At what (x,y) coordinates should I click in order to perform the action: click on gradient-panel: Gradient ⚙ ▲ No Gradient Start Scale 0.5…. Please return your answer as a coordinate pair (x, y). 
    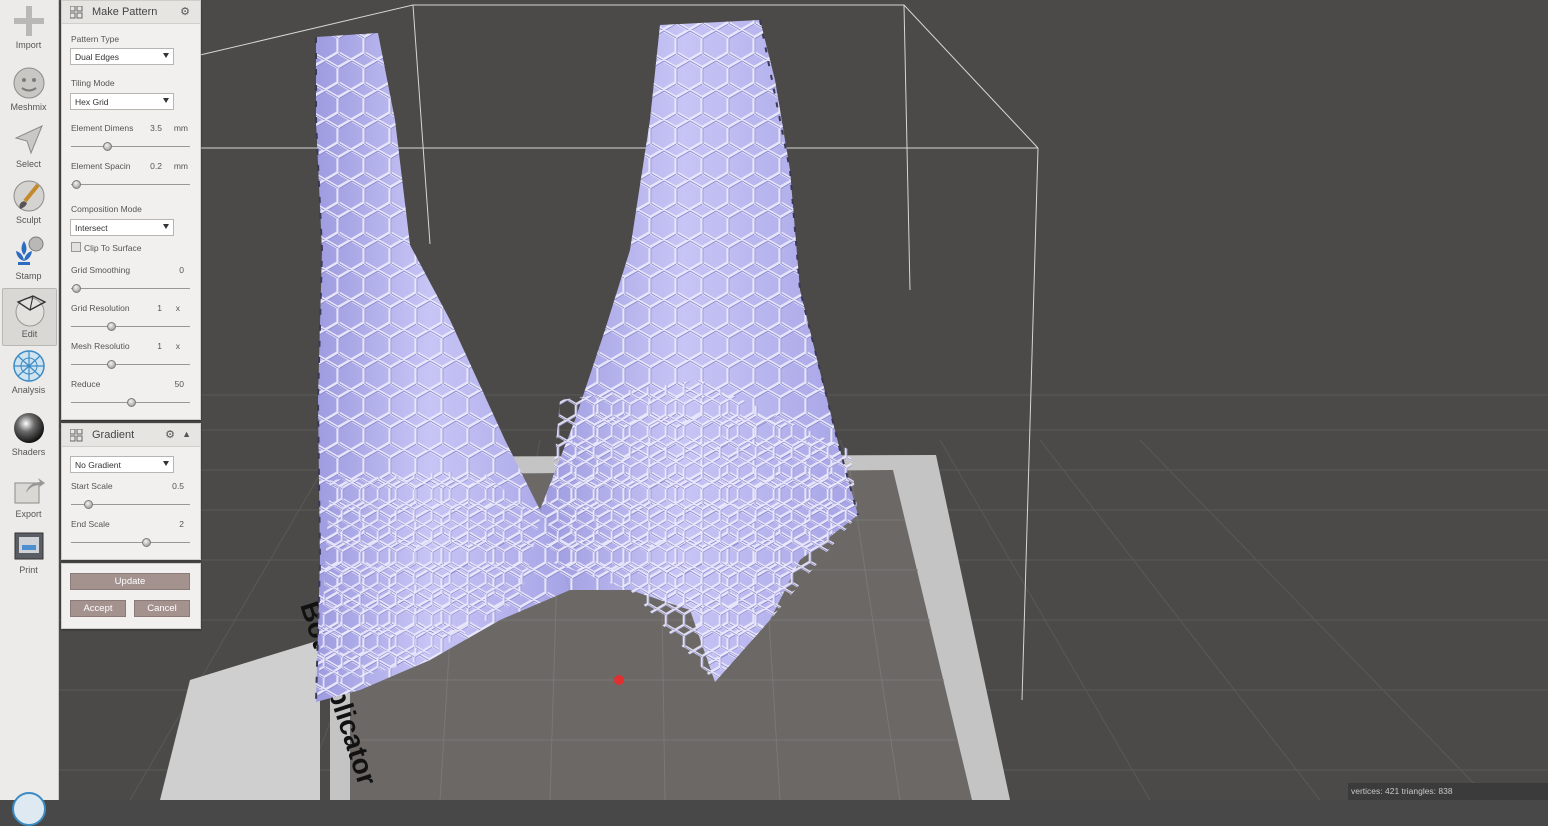
    Looking at the image, I should click on (131, 491).